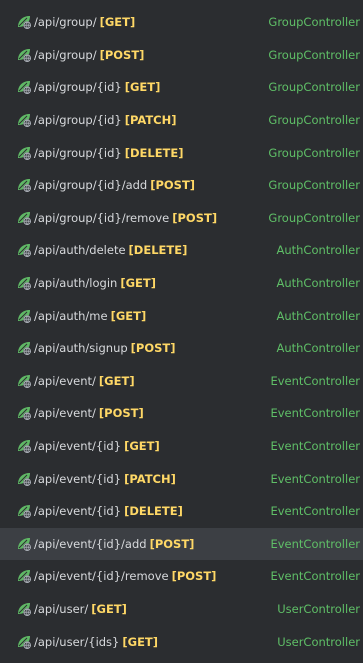  I want to click on endpoint-path: /api/event/{id}/add, so click(90, 543).